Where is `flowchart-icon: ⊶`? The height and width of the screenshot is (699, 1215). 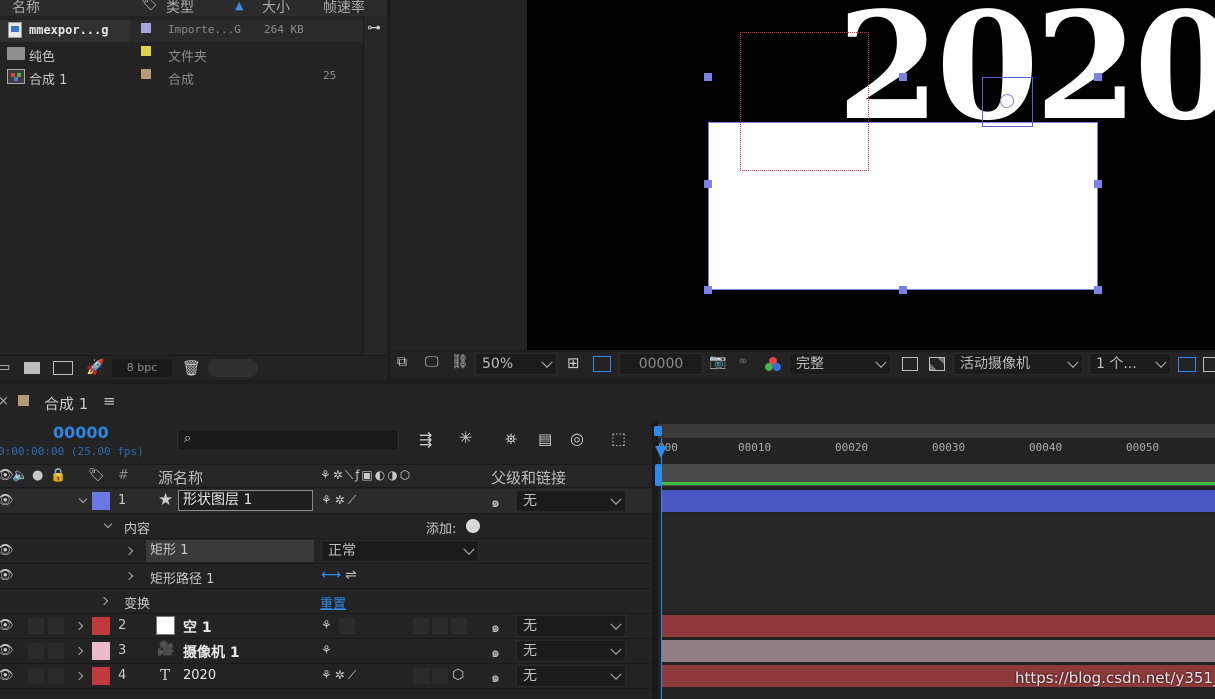
flowchart-icon: ⊶ is located at coordinates (374, 28).